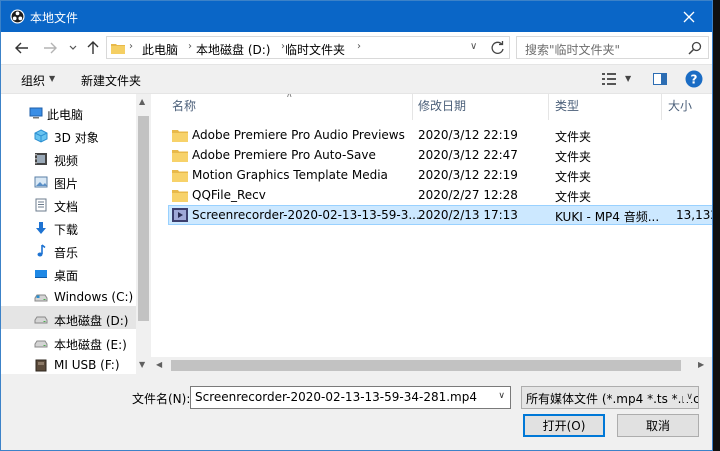  Describe the element at coordinates (41, 136) in the screenshot. I see `3d-objects-icon` at that location.